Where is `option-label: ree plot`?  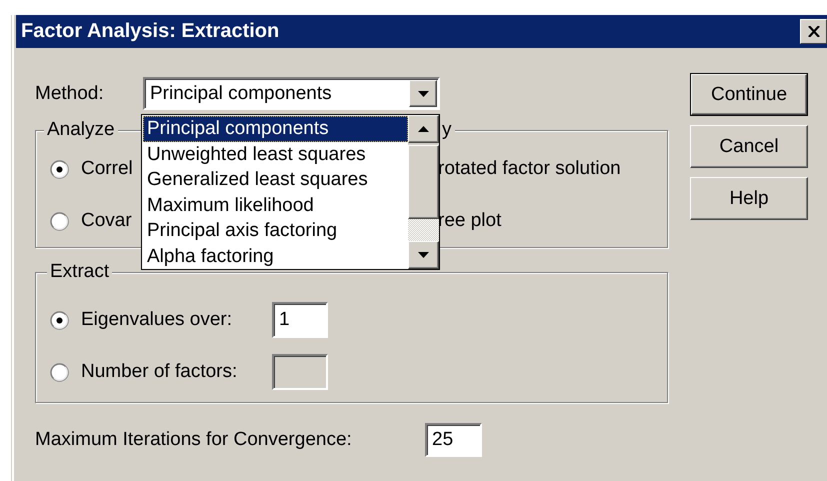 option-label: ree plot is located at coordinates (470, 221).